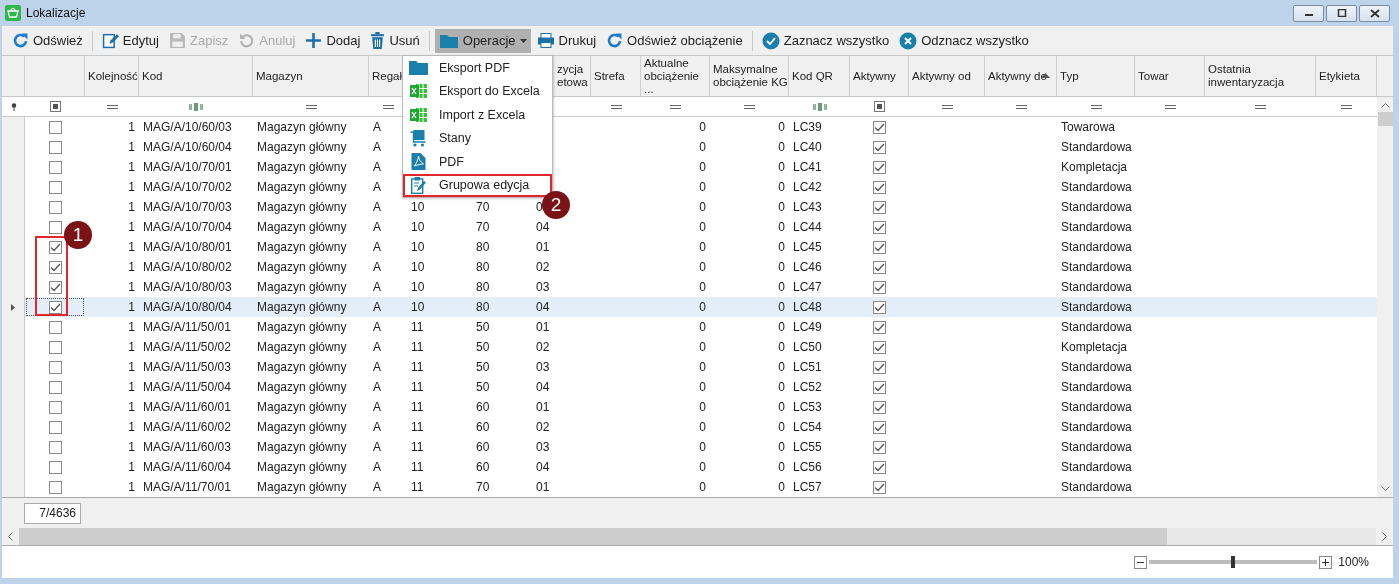 The image size is (1399, 584). Describe the element at coordinates (1153, 76) in the screenshot. I see `column-header: Towar` at that location.